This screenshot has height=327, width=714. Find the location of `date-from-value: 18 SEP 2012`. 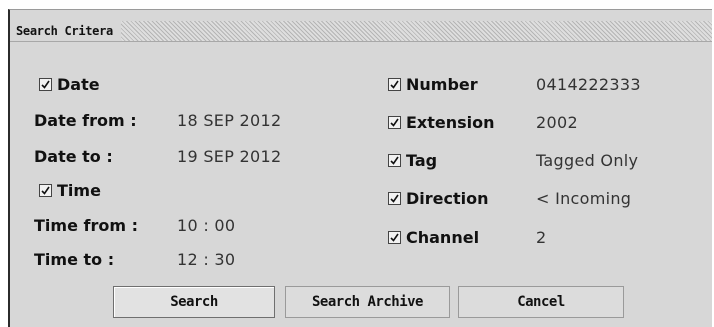

date-from-value: 18 SEP 2012 is located at coordinates (229, 120).